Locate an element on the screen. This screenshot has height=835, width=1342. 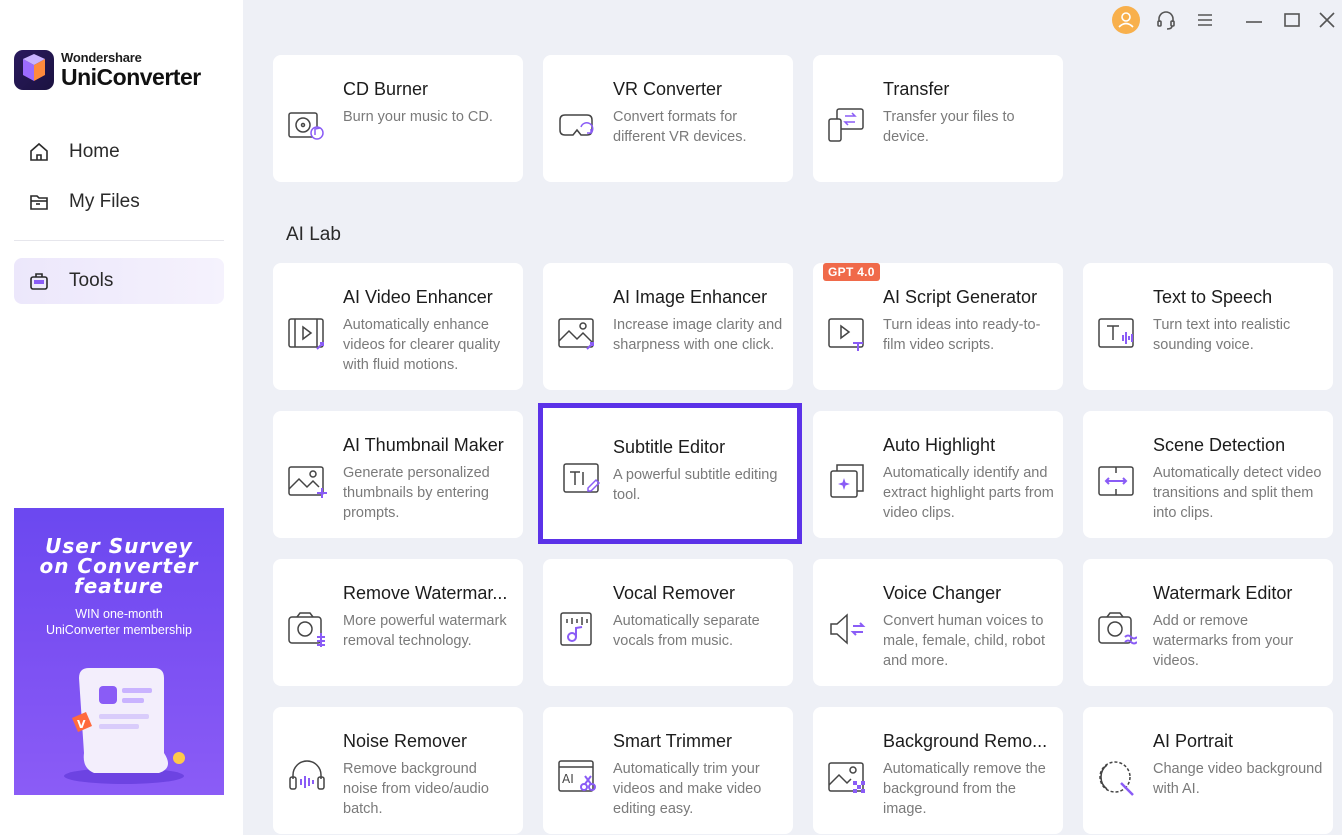
thumbnail-maker-icon is located at coordinates (307, 481).